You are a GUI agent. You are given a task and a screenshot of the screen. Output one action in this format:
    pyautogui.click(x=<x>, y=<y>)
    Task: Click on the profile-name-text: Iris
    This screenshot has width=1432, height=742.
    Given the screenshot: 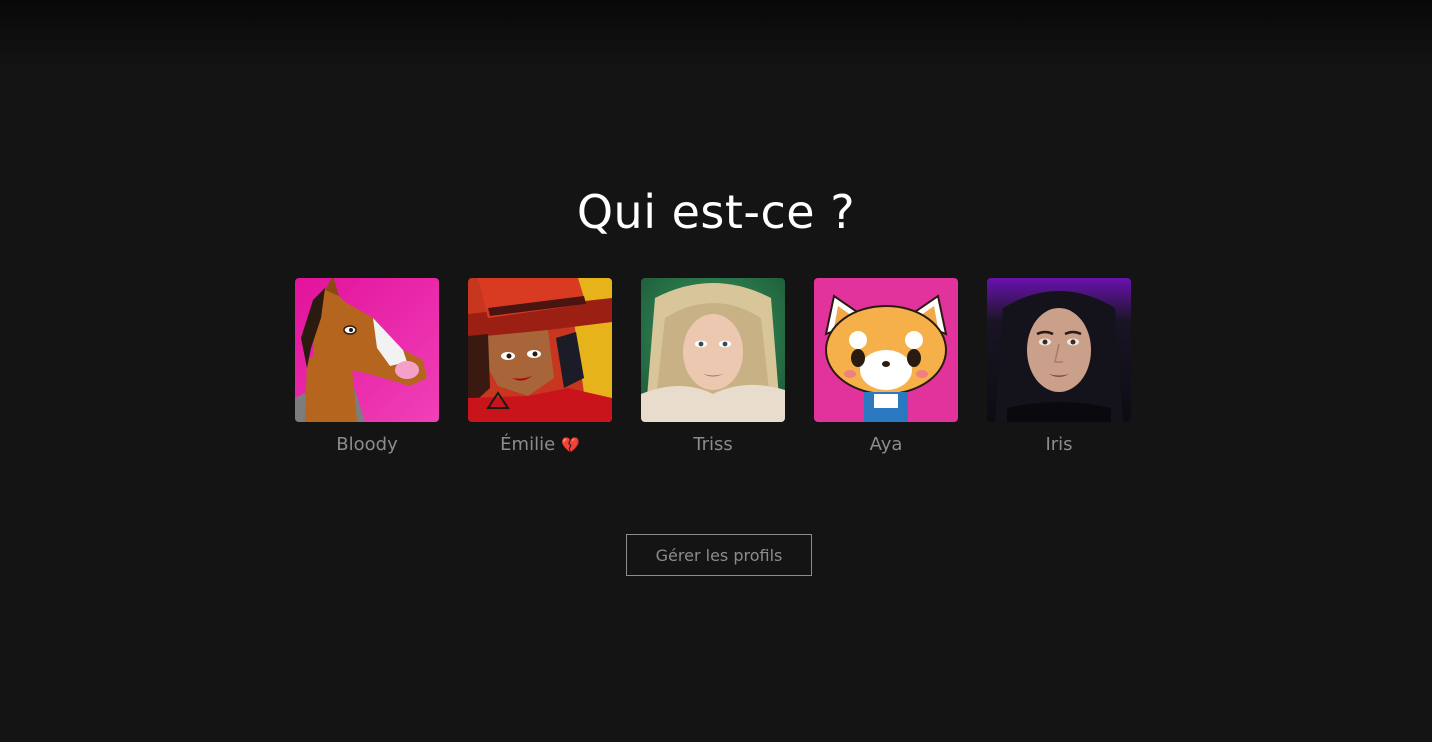 What is the action you would take?
    pyautogui.click(x=1059, y=444)
    